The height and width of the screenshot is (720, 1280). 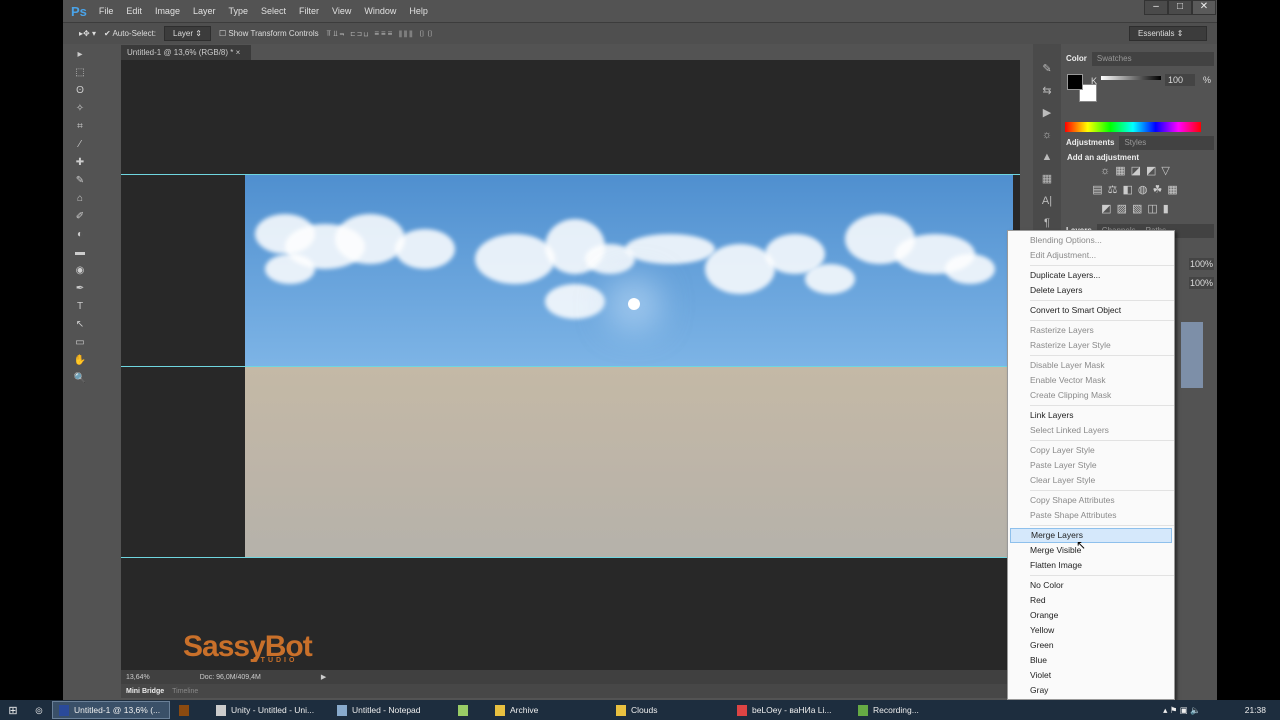 I want to click on dock-icons: ✎ ⇆ ▶ ☼ ▲ ▦ A| ¶, so click(x=1047, y=139).